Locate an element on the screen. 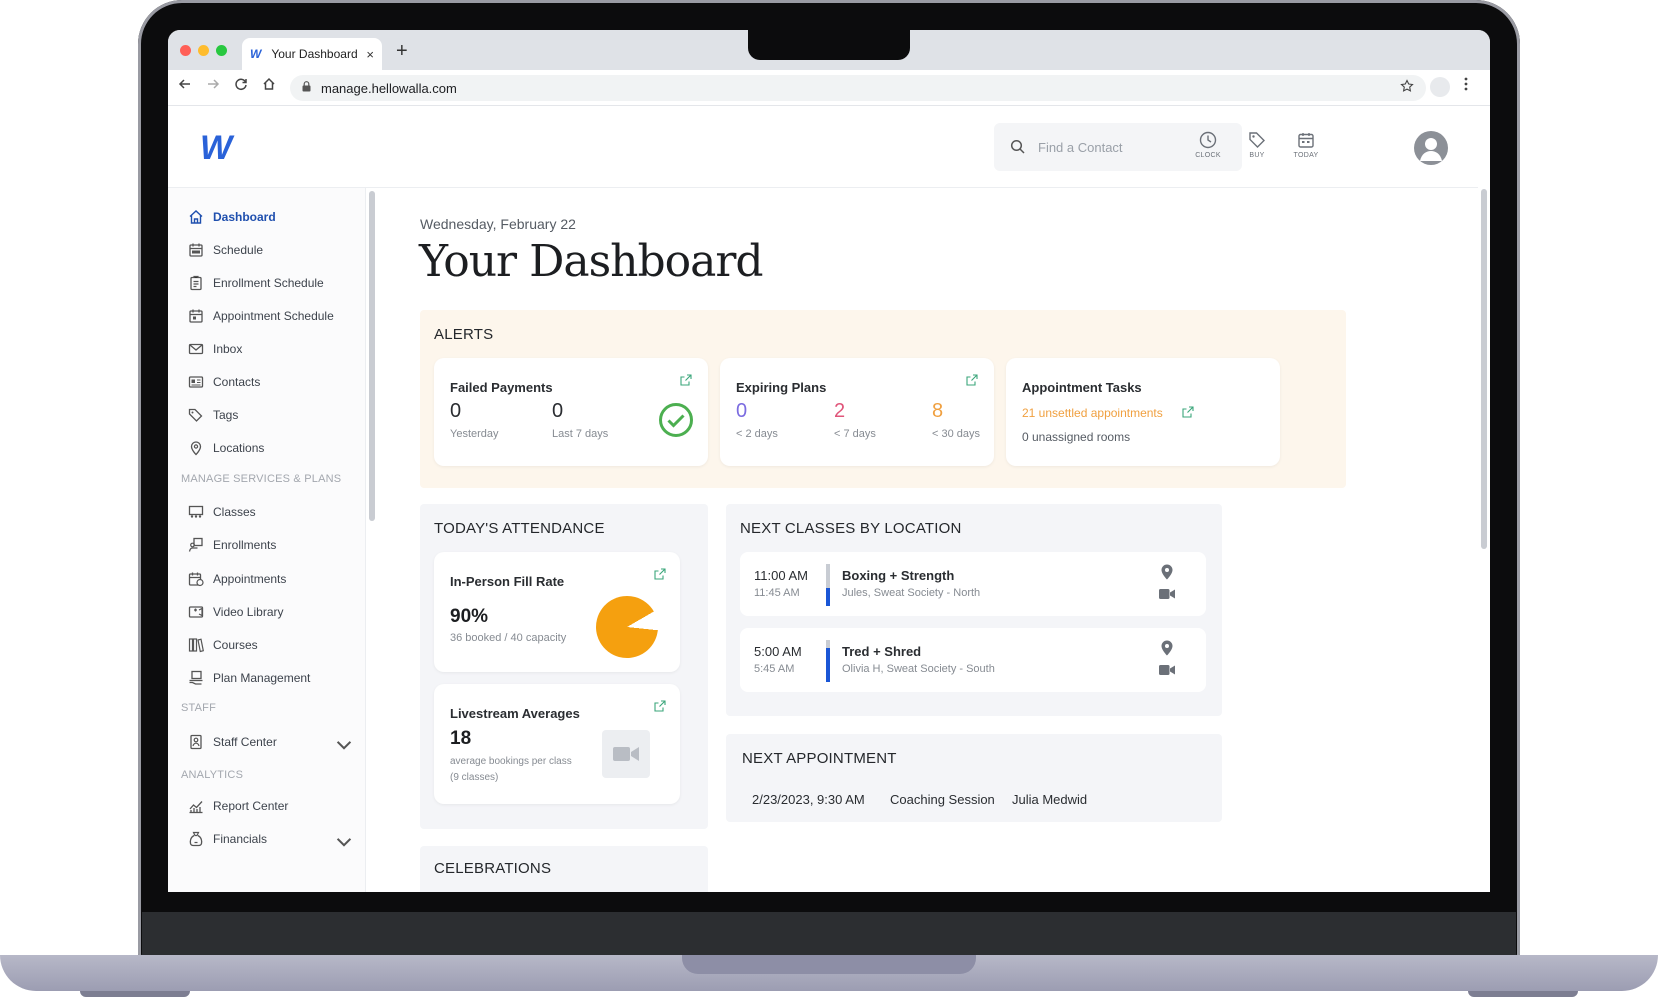  sidebar-item-contacts: Contacts is located at coordinates (268, 382).